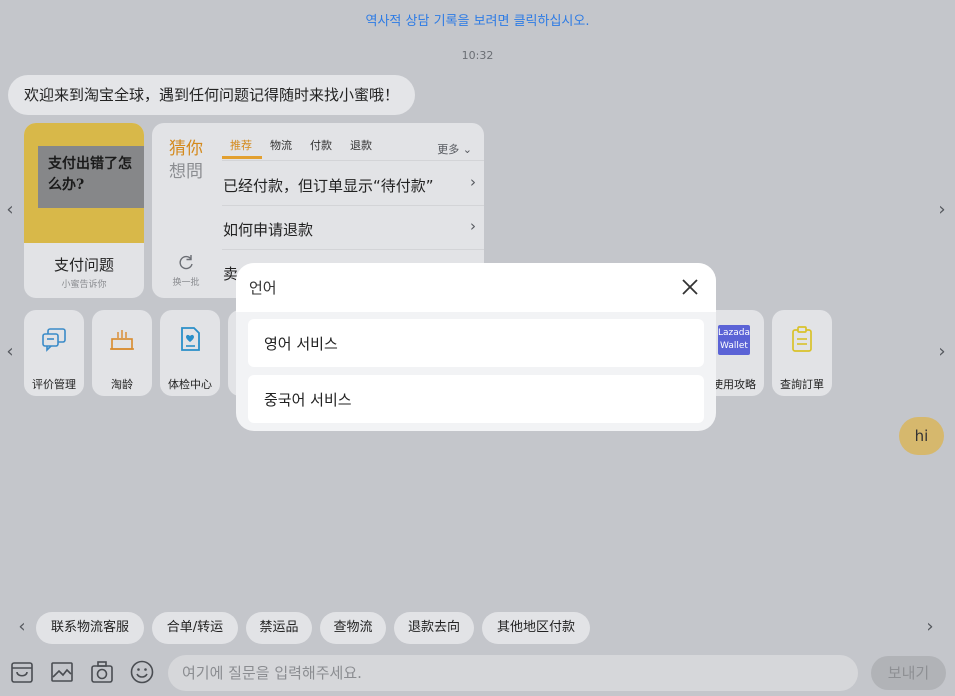  I want to click on tool-label: 评价管理, so click(54, 384).